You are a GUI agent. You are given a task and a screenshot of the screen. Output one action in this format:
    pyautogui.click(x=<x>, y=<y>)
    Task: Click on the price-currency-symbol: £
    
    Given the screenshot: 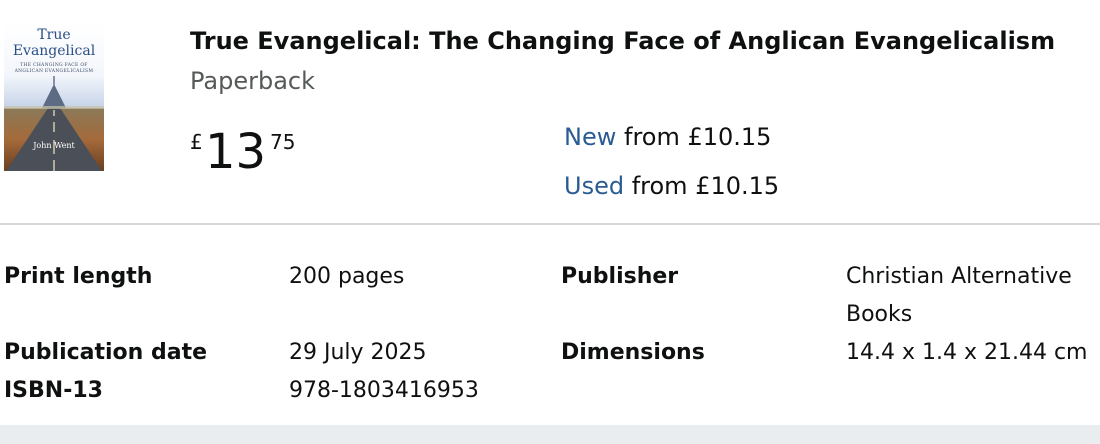 What is the action you would take?
    pyautogui.click(x=196, y=142)
    